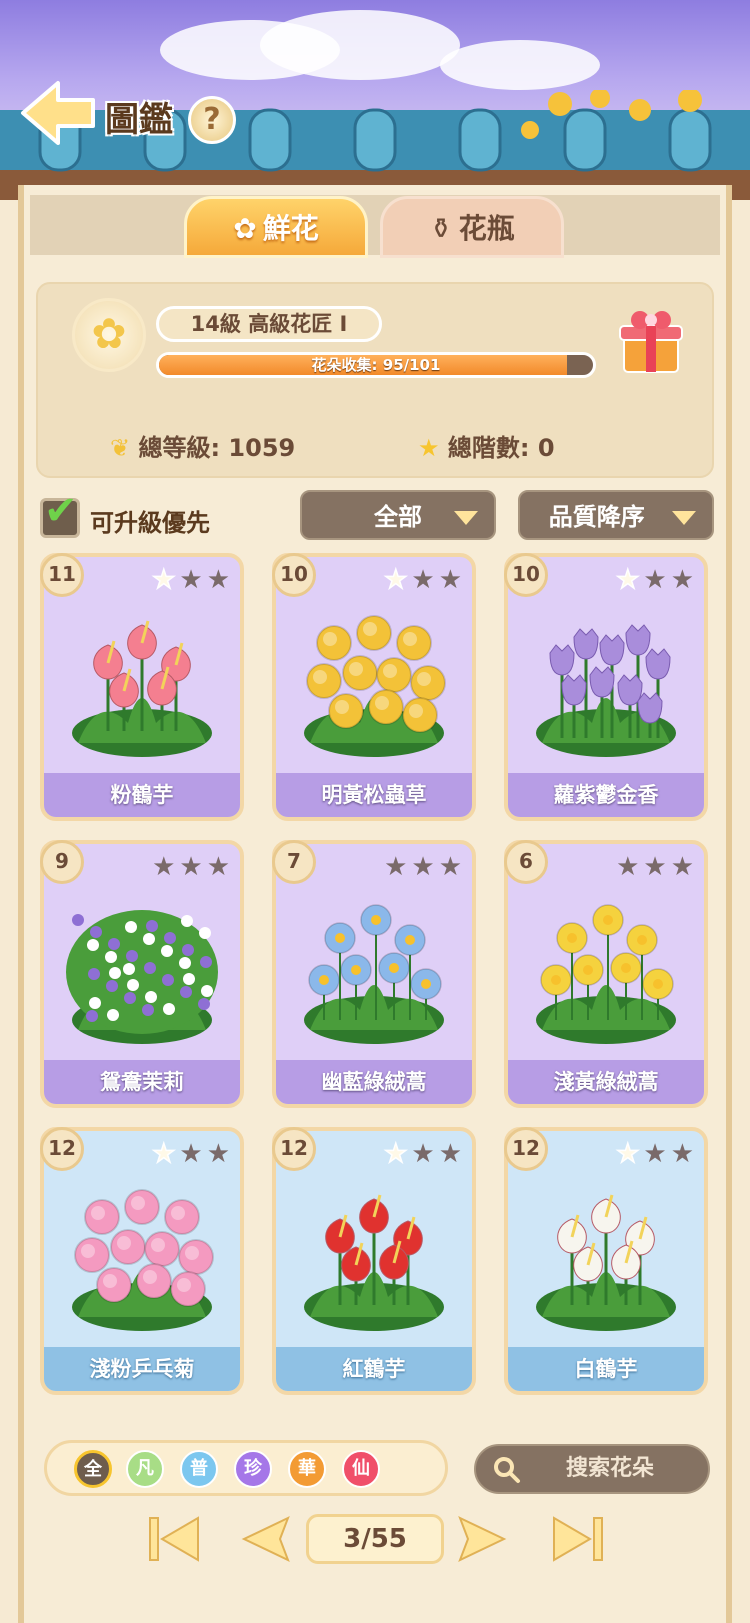 The width and height of the screenshot is (750, 1623). I want to click on magnifier-icon, so click(507, 1470).